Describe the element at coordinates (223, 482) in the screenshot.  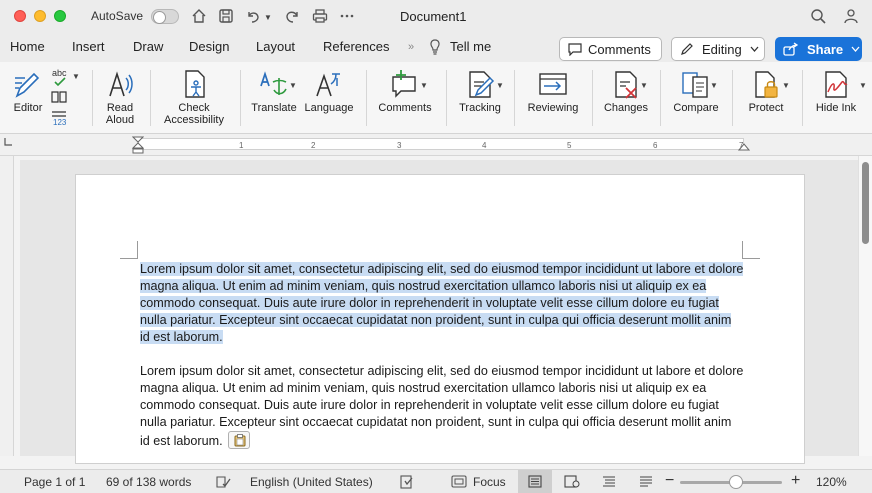
I see `proofing-icon` at that location.